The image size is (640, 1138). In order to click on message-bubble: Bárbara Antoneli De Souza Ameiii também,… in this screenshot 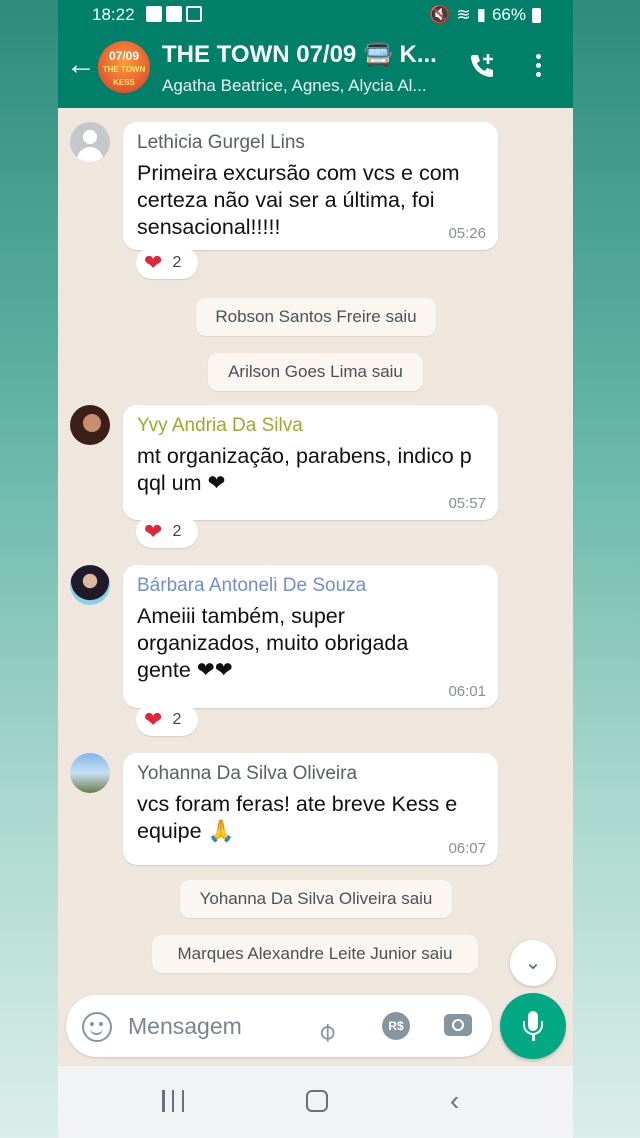, I will do `click(310, 636)`.